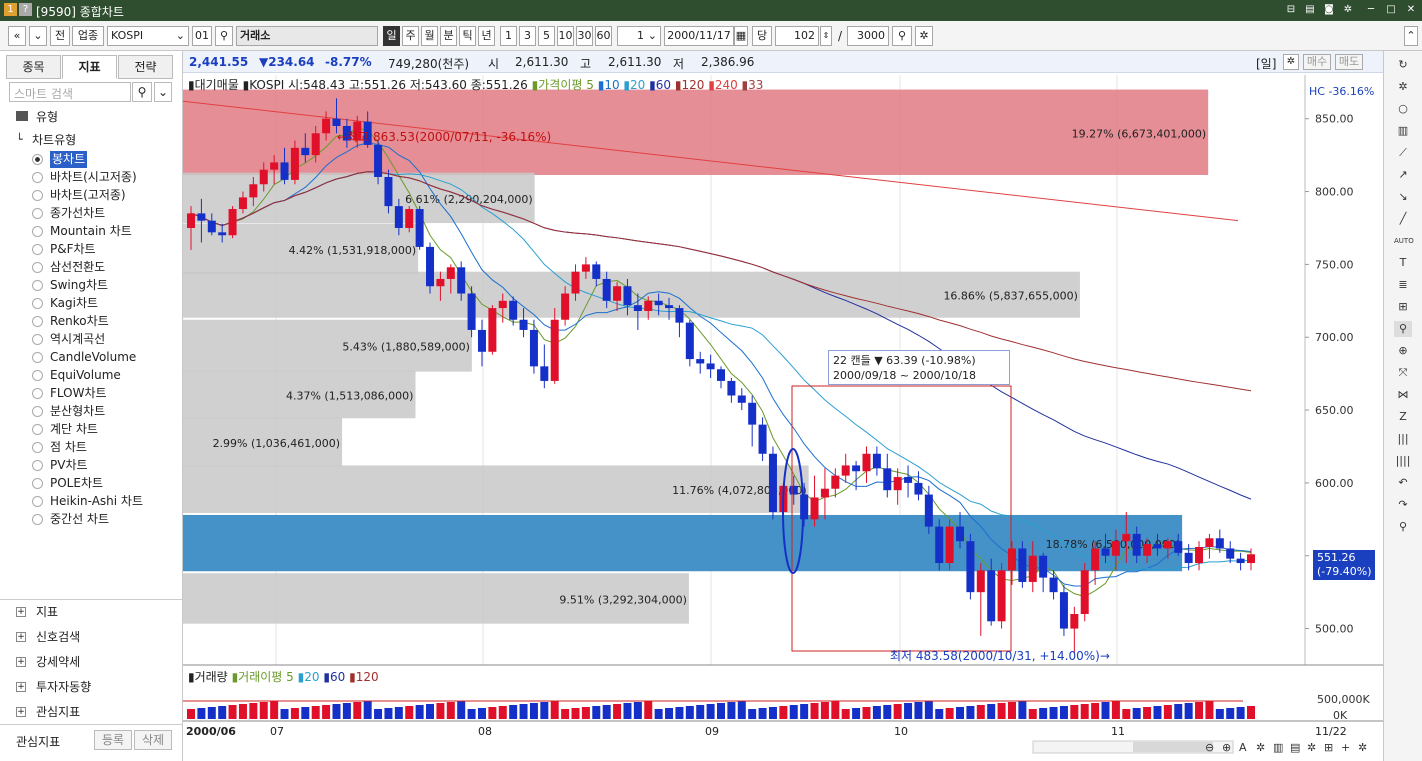 The height and width of the screenshot is (761, 1422). What do you see at coordinates (1403, 373) in the screenshot?
I see `crosshair-icon: ⤧` at bounding box center [1403, 373].